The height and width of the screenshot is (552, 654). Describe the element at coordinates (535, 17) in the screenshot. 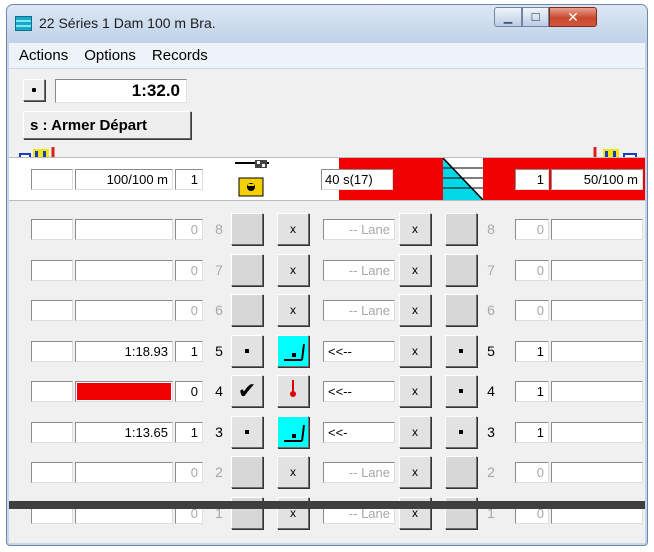

I see `maximize-button: ☐` at that location.